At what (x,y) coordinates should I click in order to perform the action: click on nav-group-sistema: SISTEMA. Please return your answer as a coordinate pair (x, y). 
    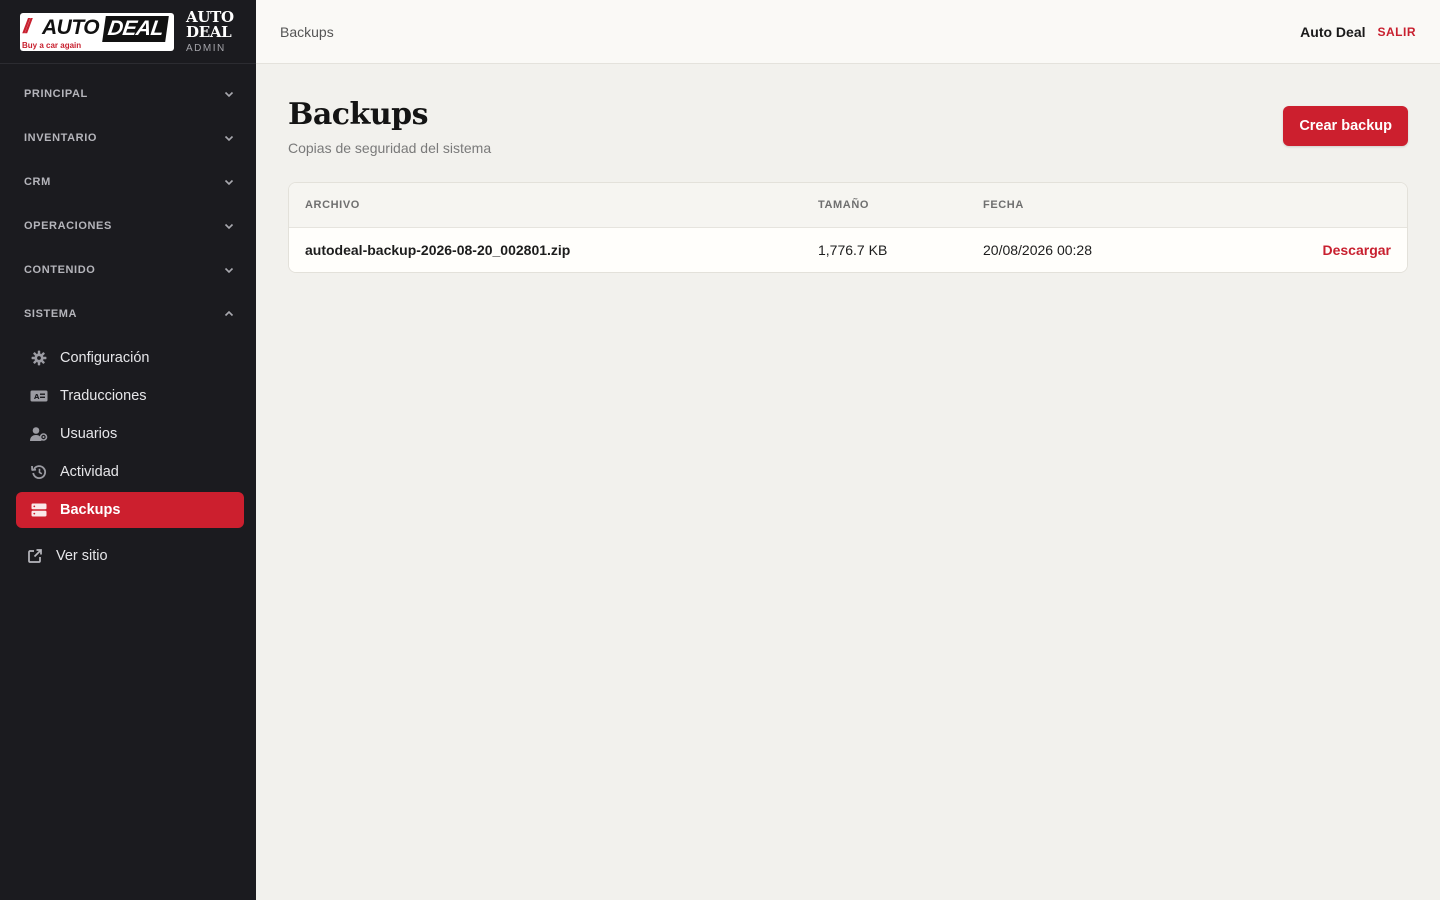
    Looking at the image, I should click on (128, 314).